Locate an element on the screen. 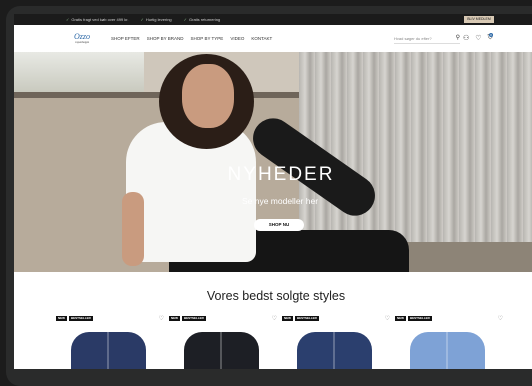 The image size is (532, 386). hero-model-face is located at coordinates (208, 96).